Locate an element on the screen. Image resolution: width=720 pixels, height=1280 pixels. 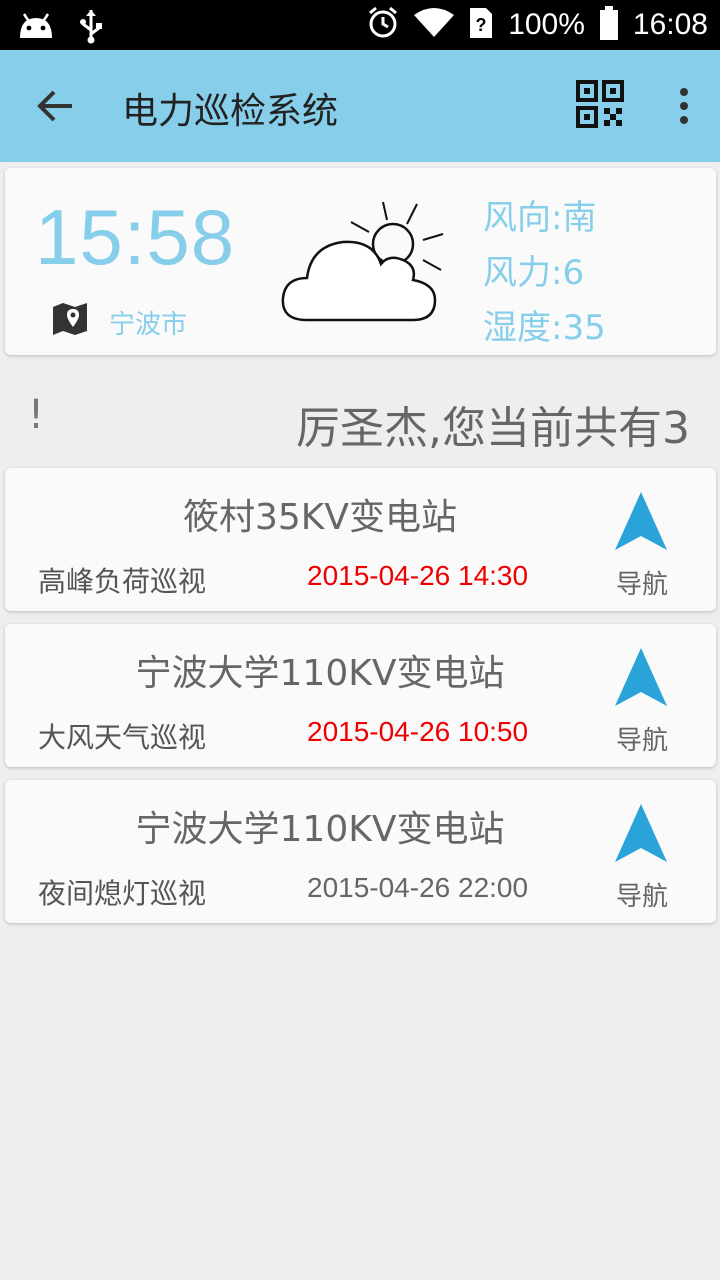
weather-card: 15:58 宁波市 风向:南 风力:6 湿度:35 is located at coordinates (360, 261).